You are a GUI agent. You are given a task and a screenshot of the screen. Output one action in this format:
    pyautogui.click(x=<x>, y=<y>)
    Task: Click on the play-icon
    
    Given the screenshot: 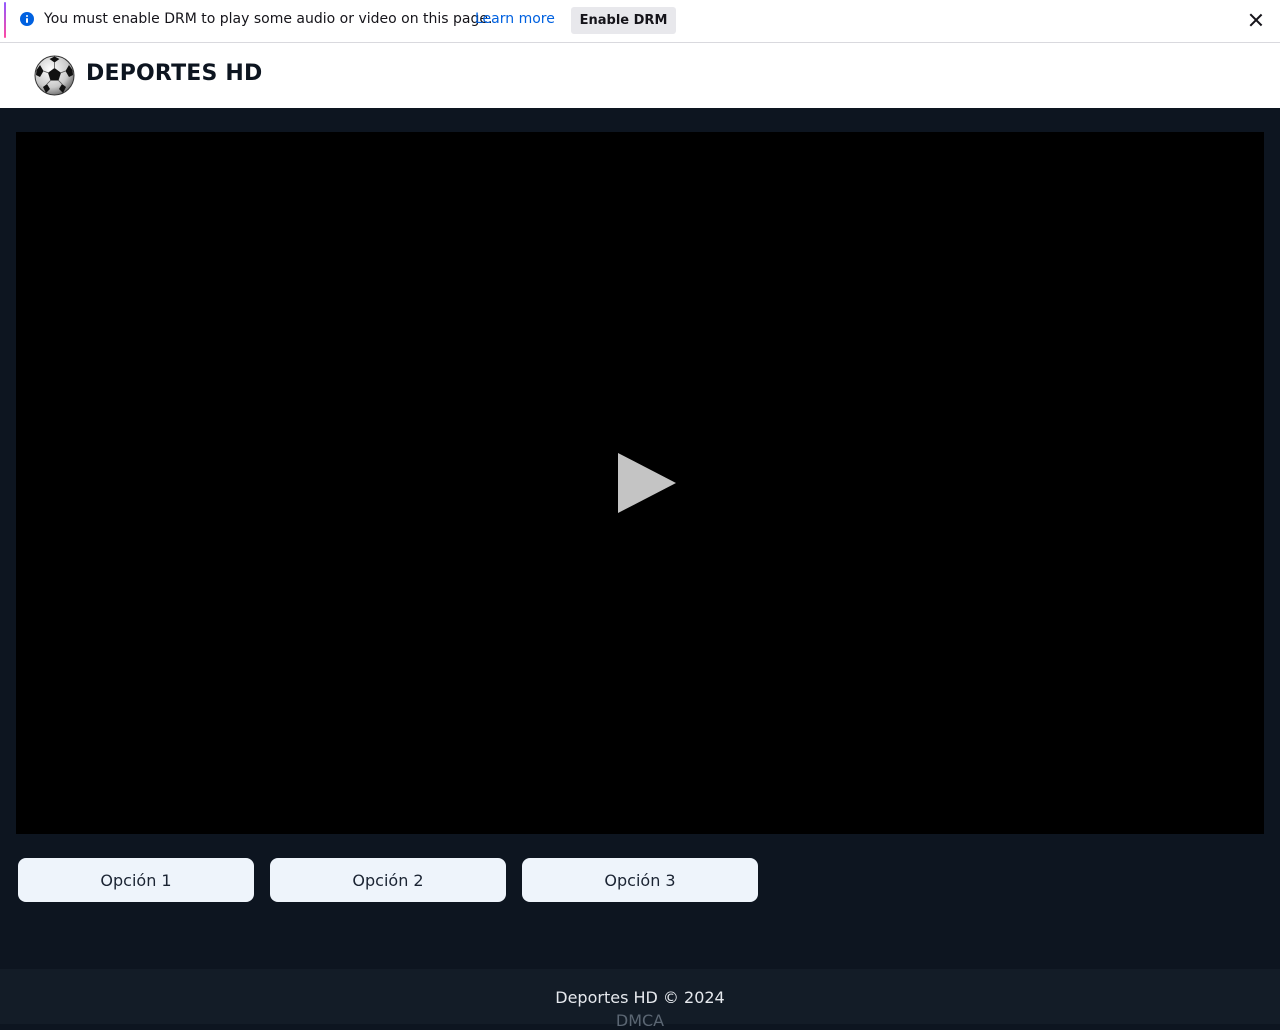 What is the action you would take?
    pyautogui.click(x=647, y=483)
    